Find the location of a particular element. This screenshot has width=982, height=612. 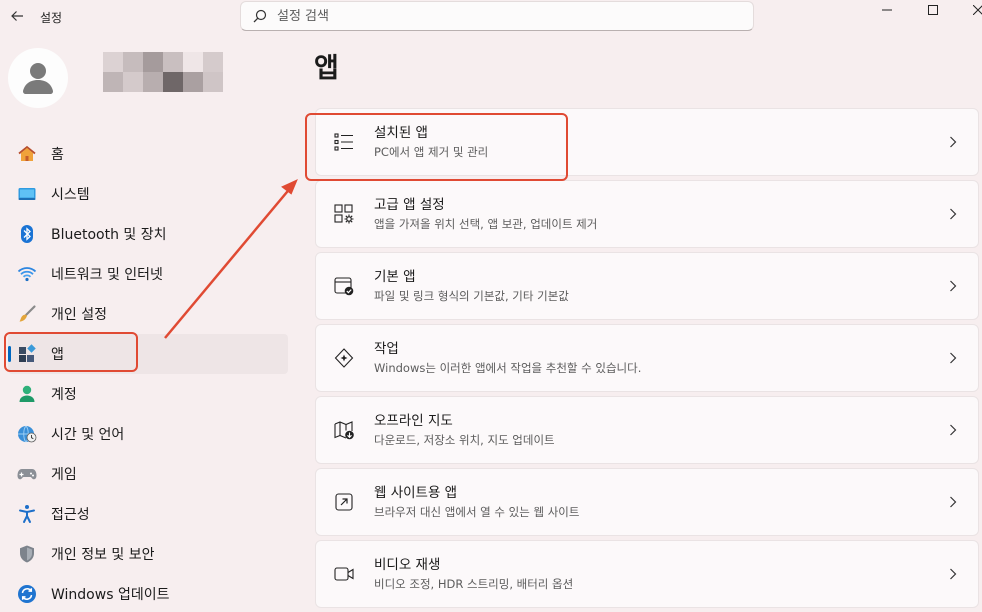

sidebar-item-home: 홈 is located at coordinates (148, 154).